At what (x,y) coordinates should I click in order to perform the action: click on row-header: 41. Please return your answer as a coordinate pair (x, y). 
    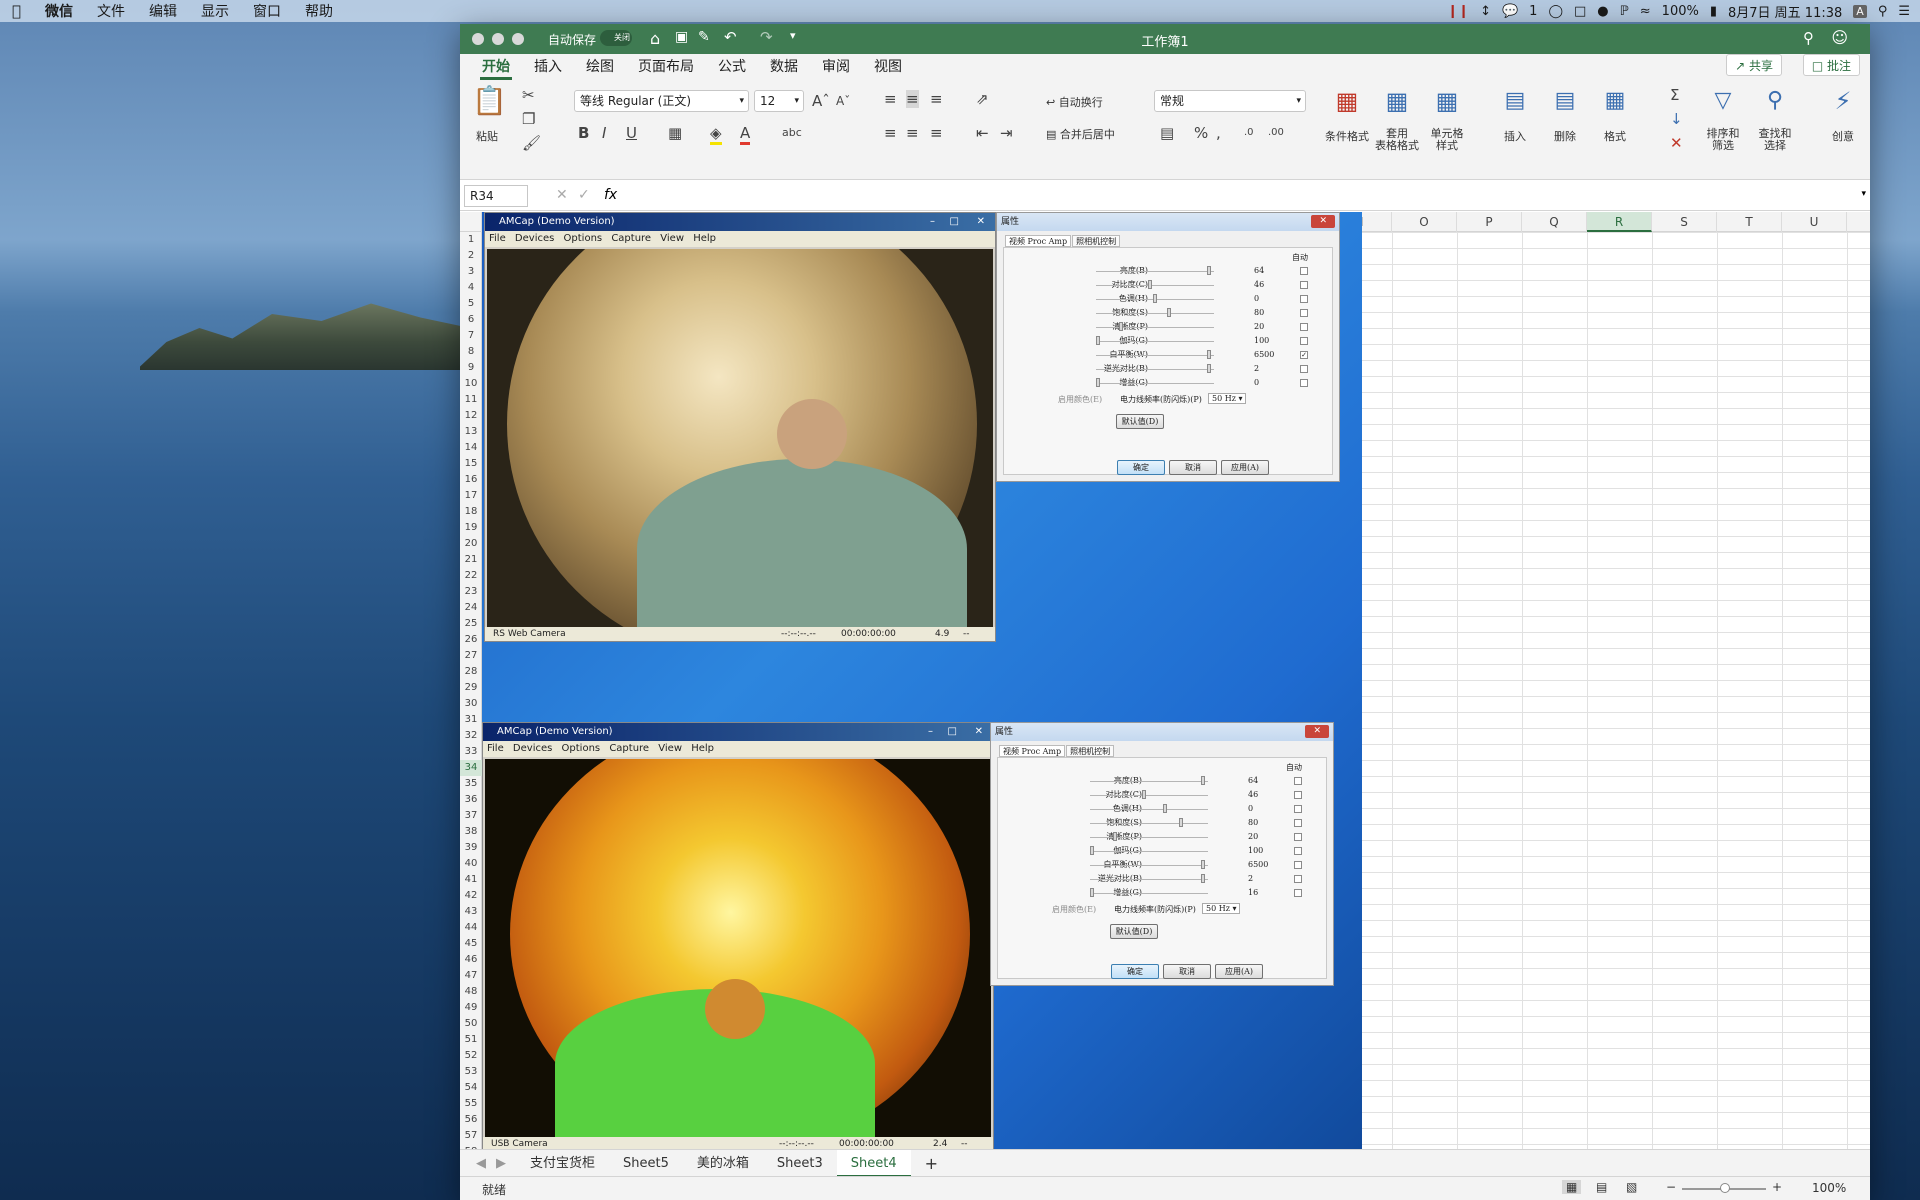
    Looking at the image, I should click on (471, 880).